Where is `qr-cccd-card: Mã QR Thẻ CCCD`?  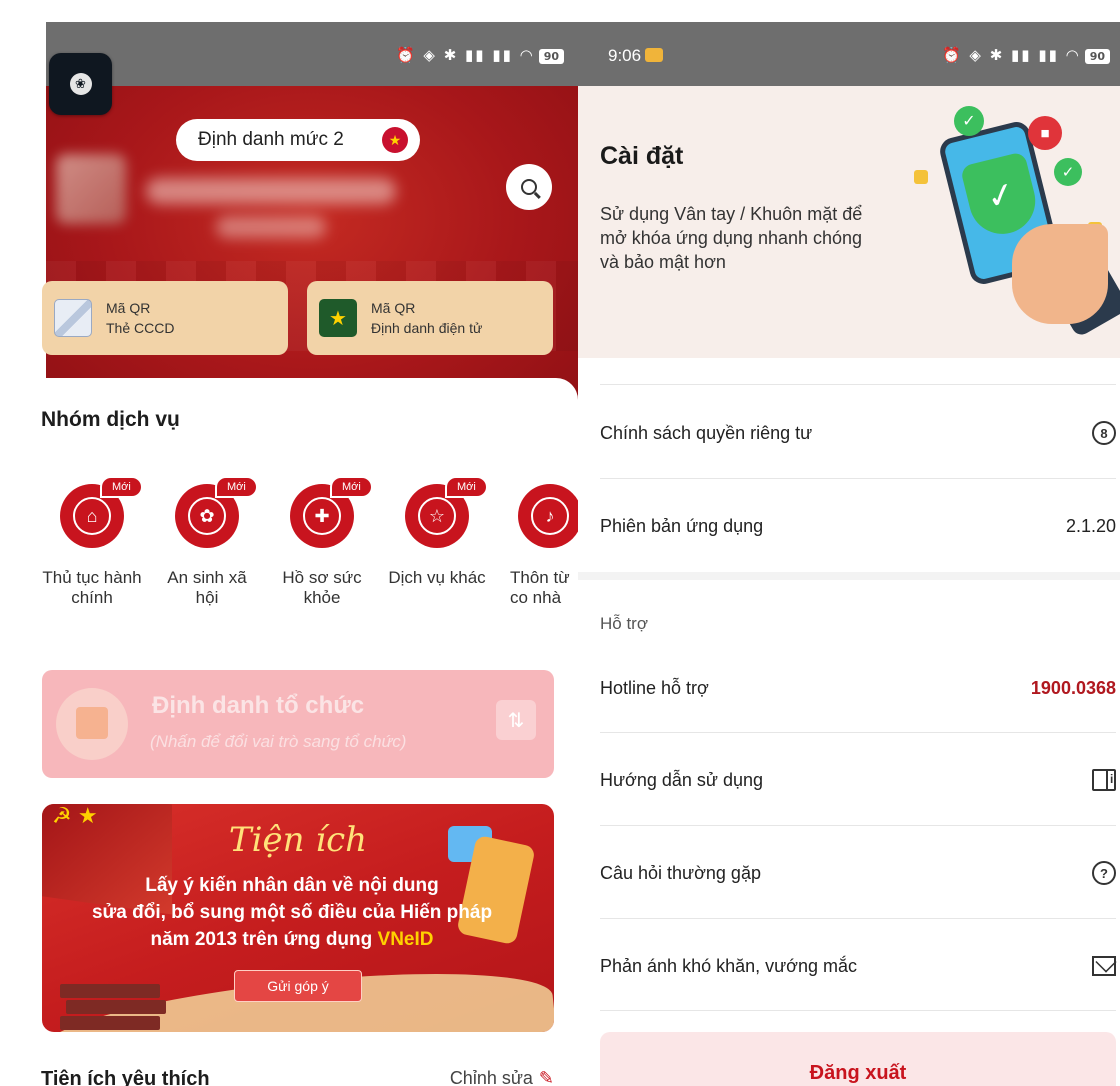
qr-cccd-card: Mã QR Thẻ CCCD is located at coordinates (165, 318).